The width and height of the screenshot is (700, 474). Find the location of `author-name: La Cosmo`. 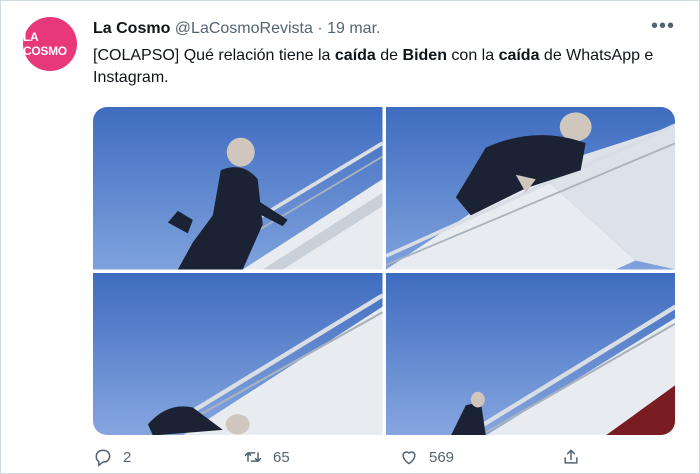

author-name: La Cosmo is located at coordinates (131, 28).